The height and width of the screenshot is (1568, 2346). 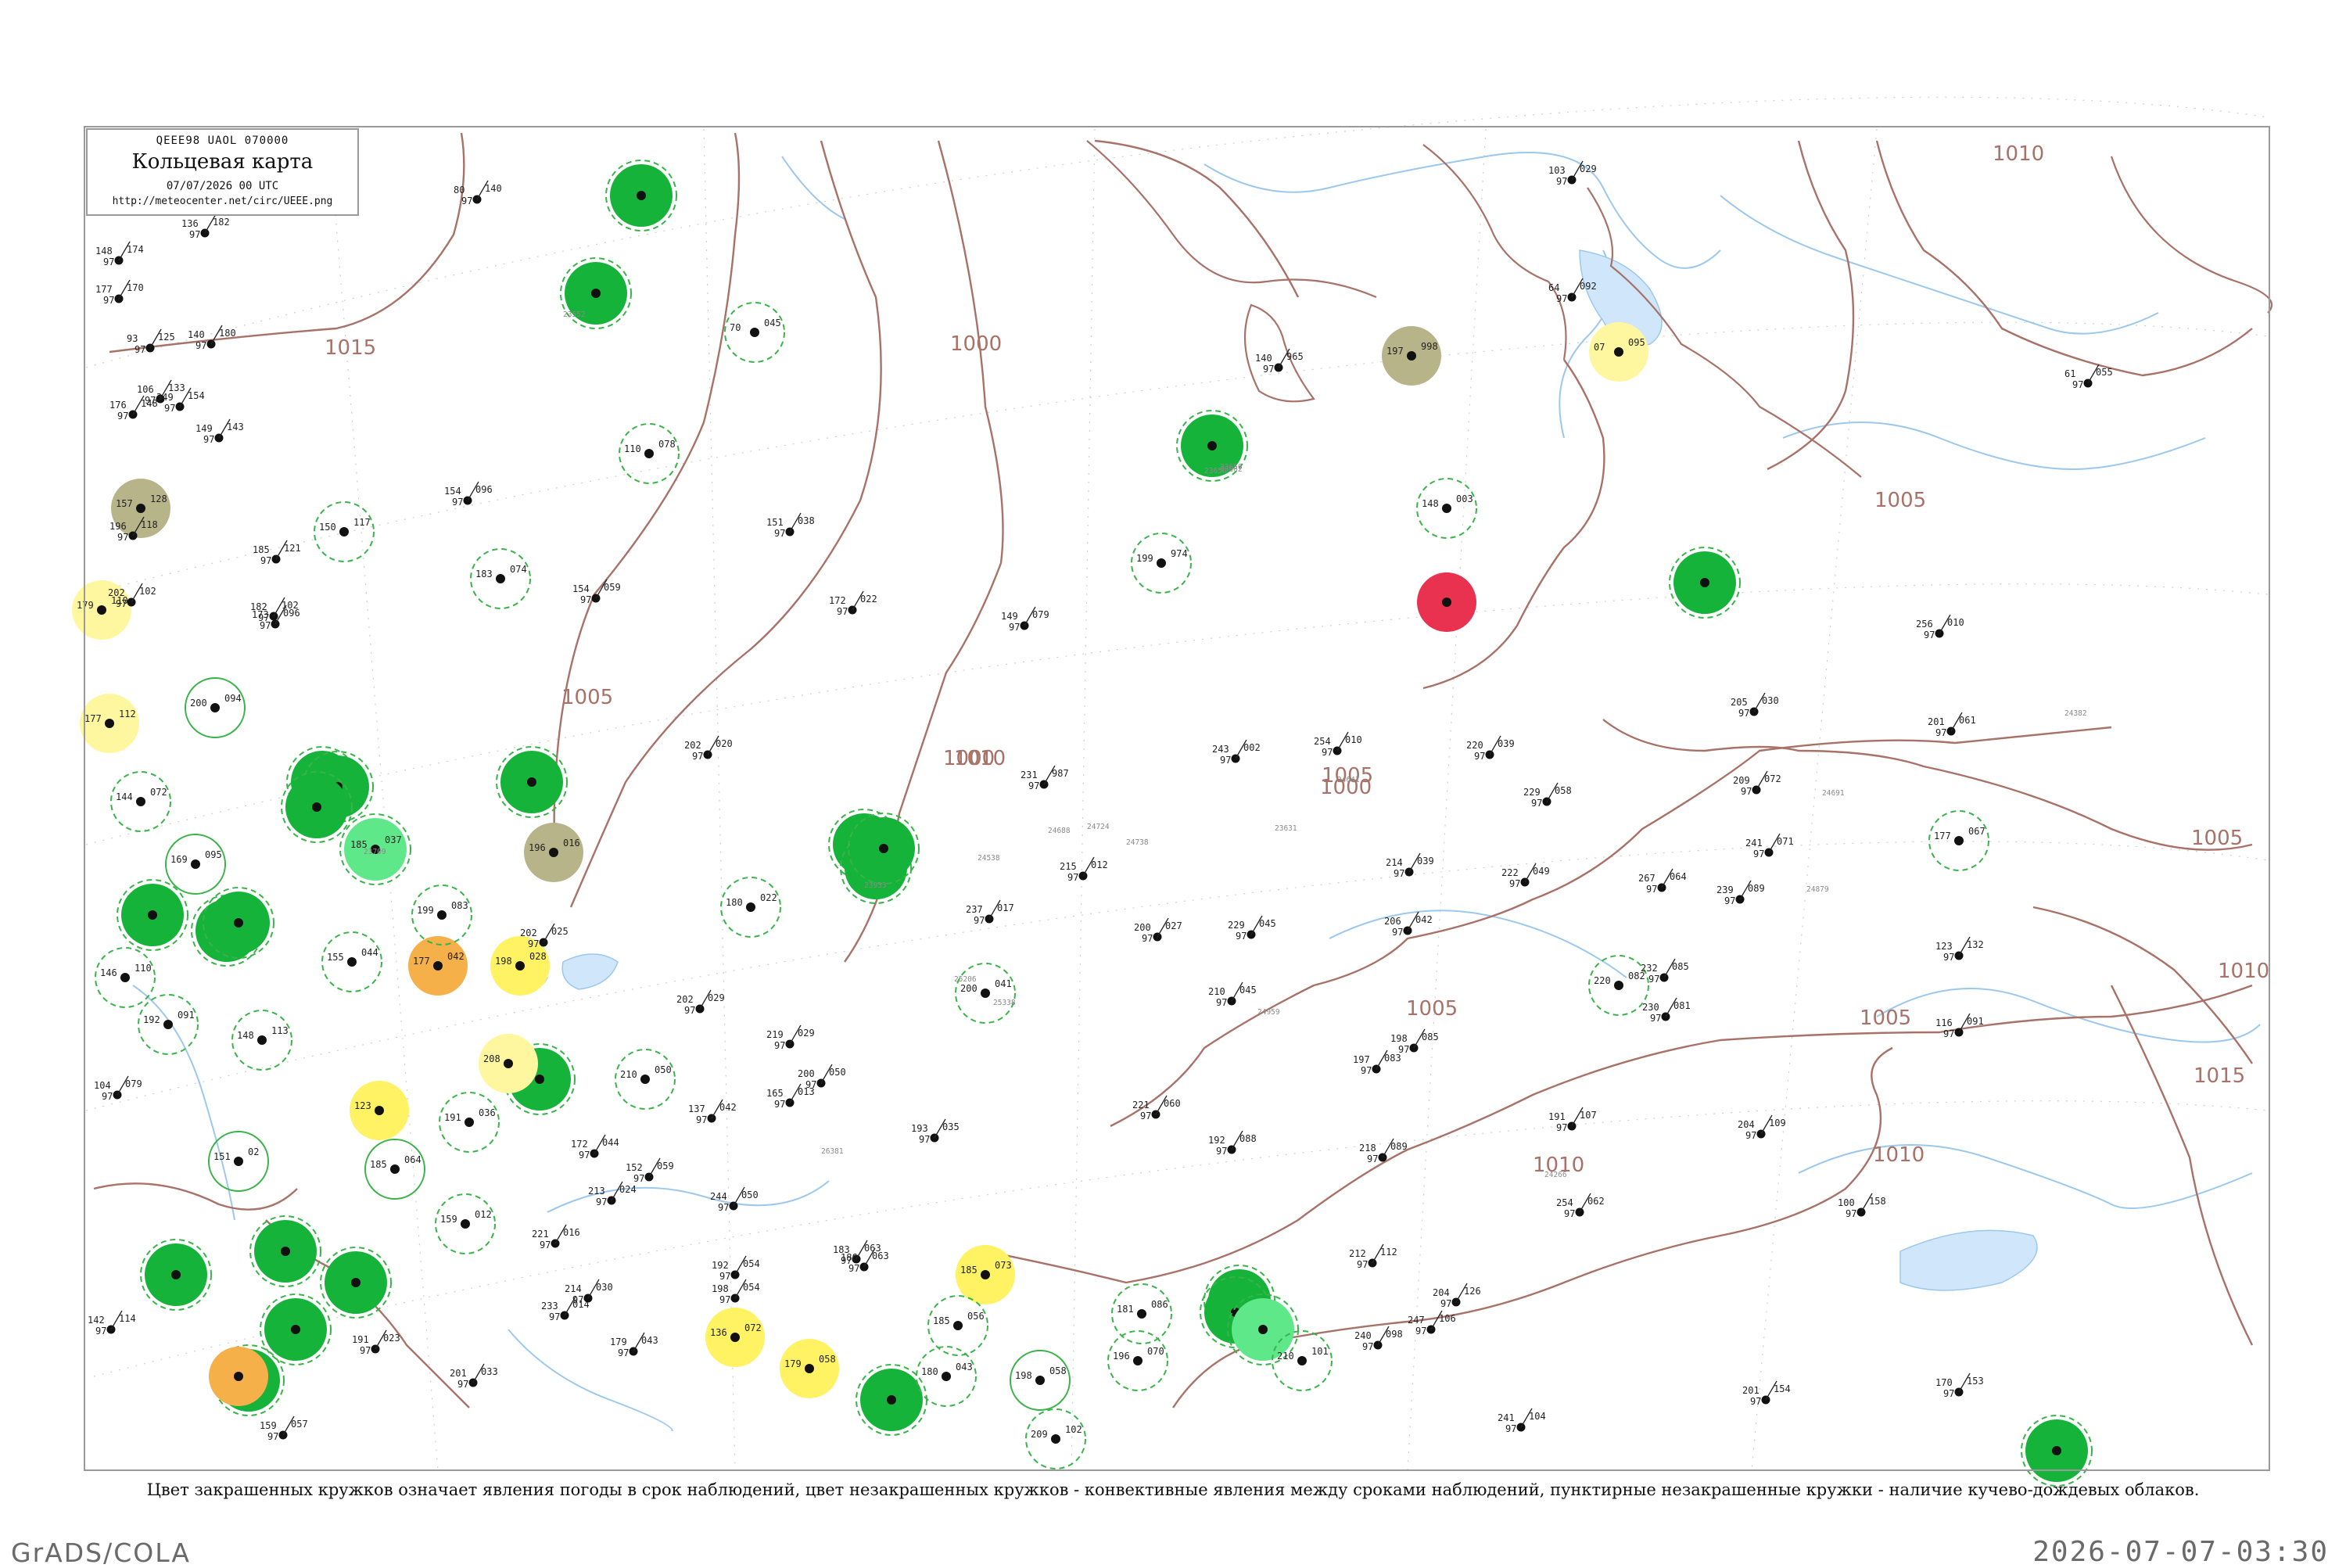 I want to click on isobar-label: 1010, so click(x=1899, y=1155).